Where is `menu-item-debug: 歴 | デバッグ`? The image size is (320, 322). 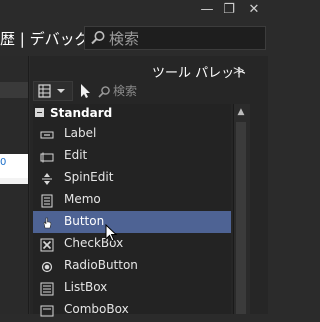 menu-item-debug: 歴 | デバッグ is located at coordinates (45, 38).